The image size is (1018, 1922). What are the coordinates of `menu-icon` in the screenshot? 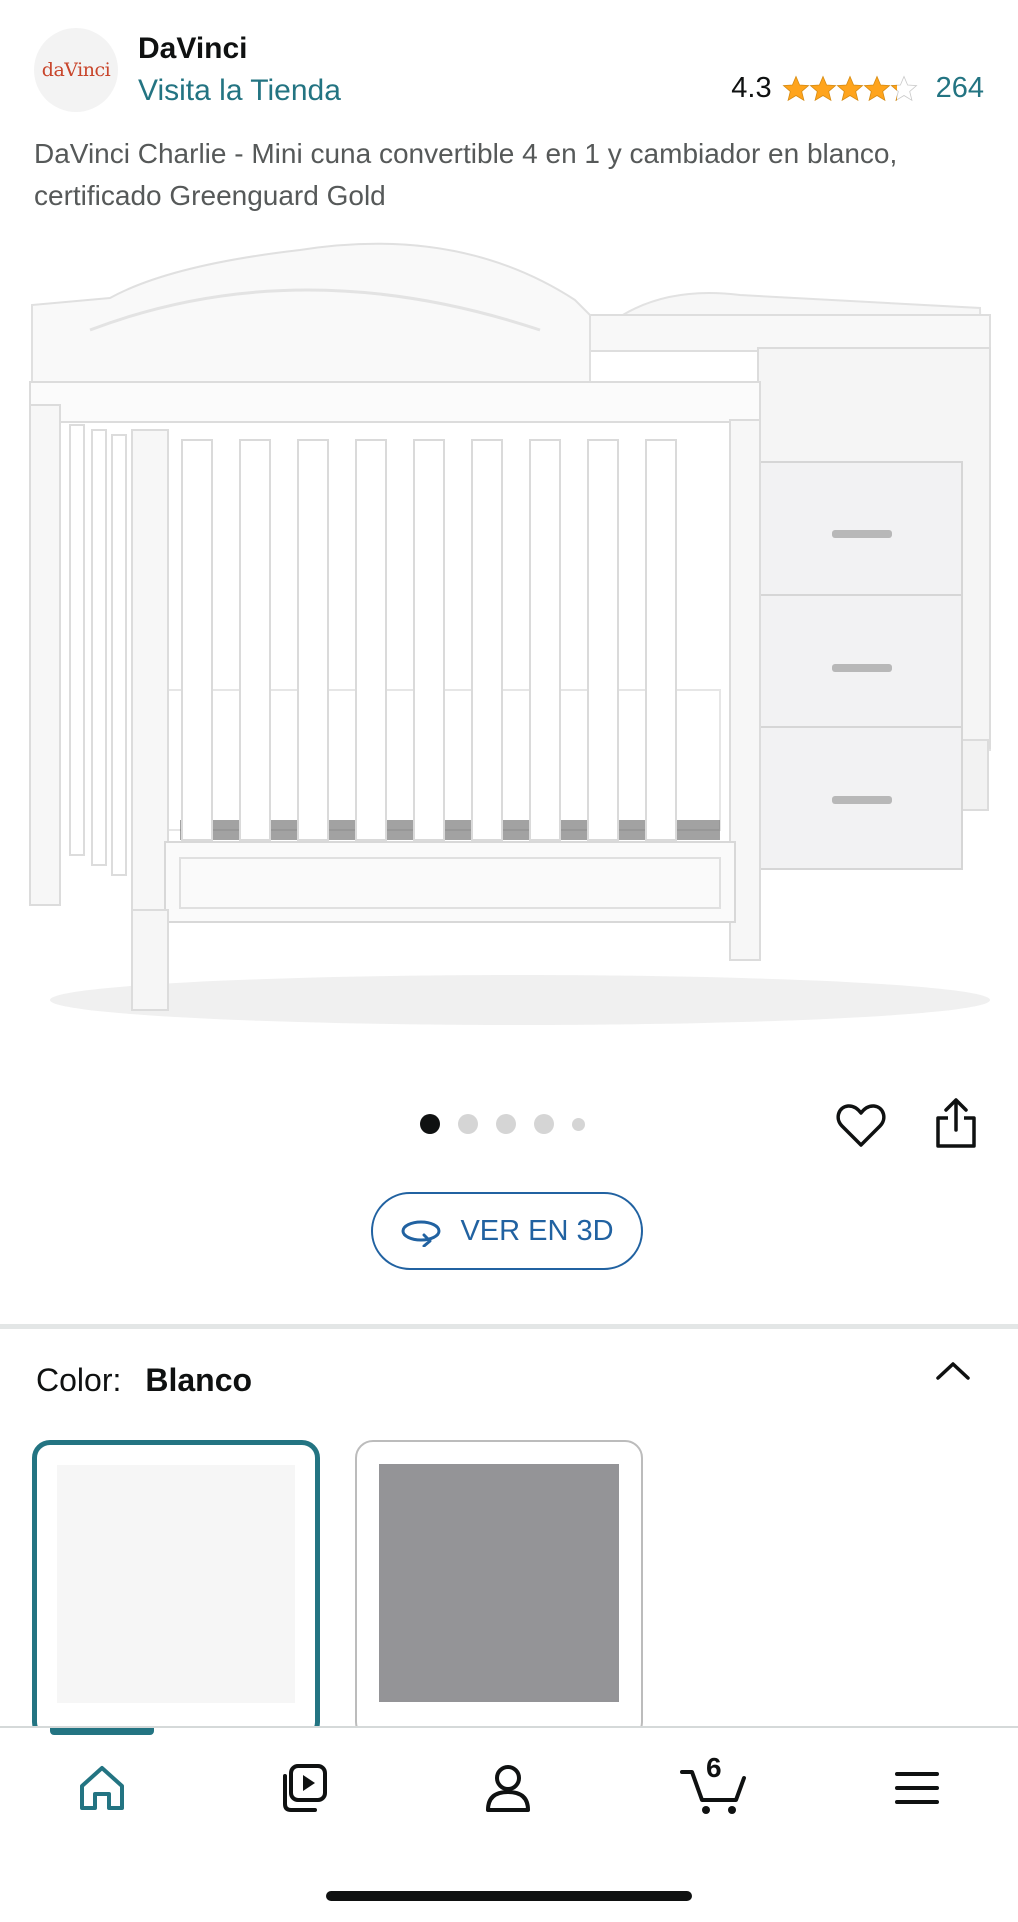 It's located at (917, 1788).